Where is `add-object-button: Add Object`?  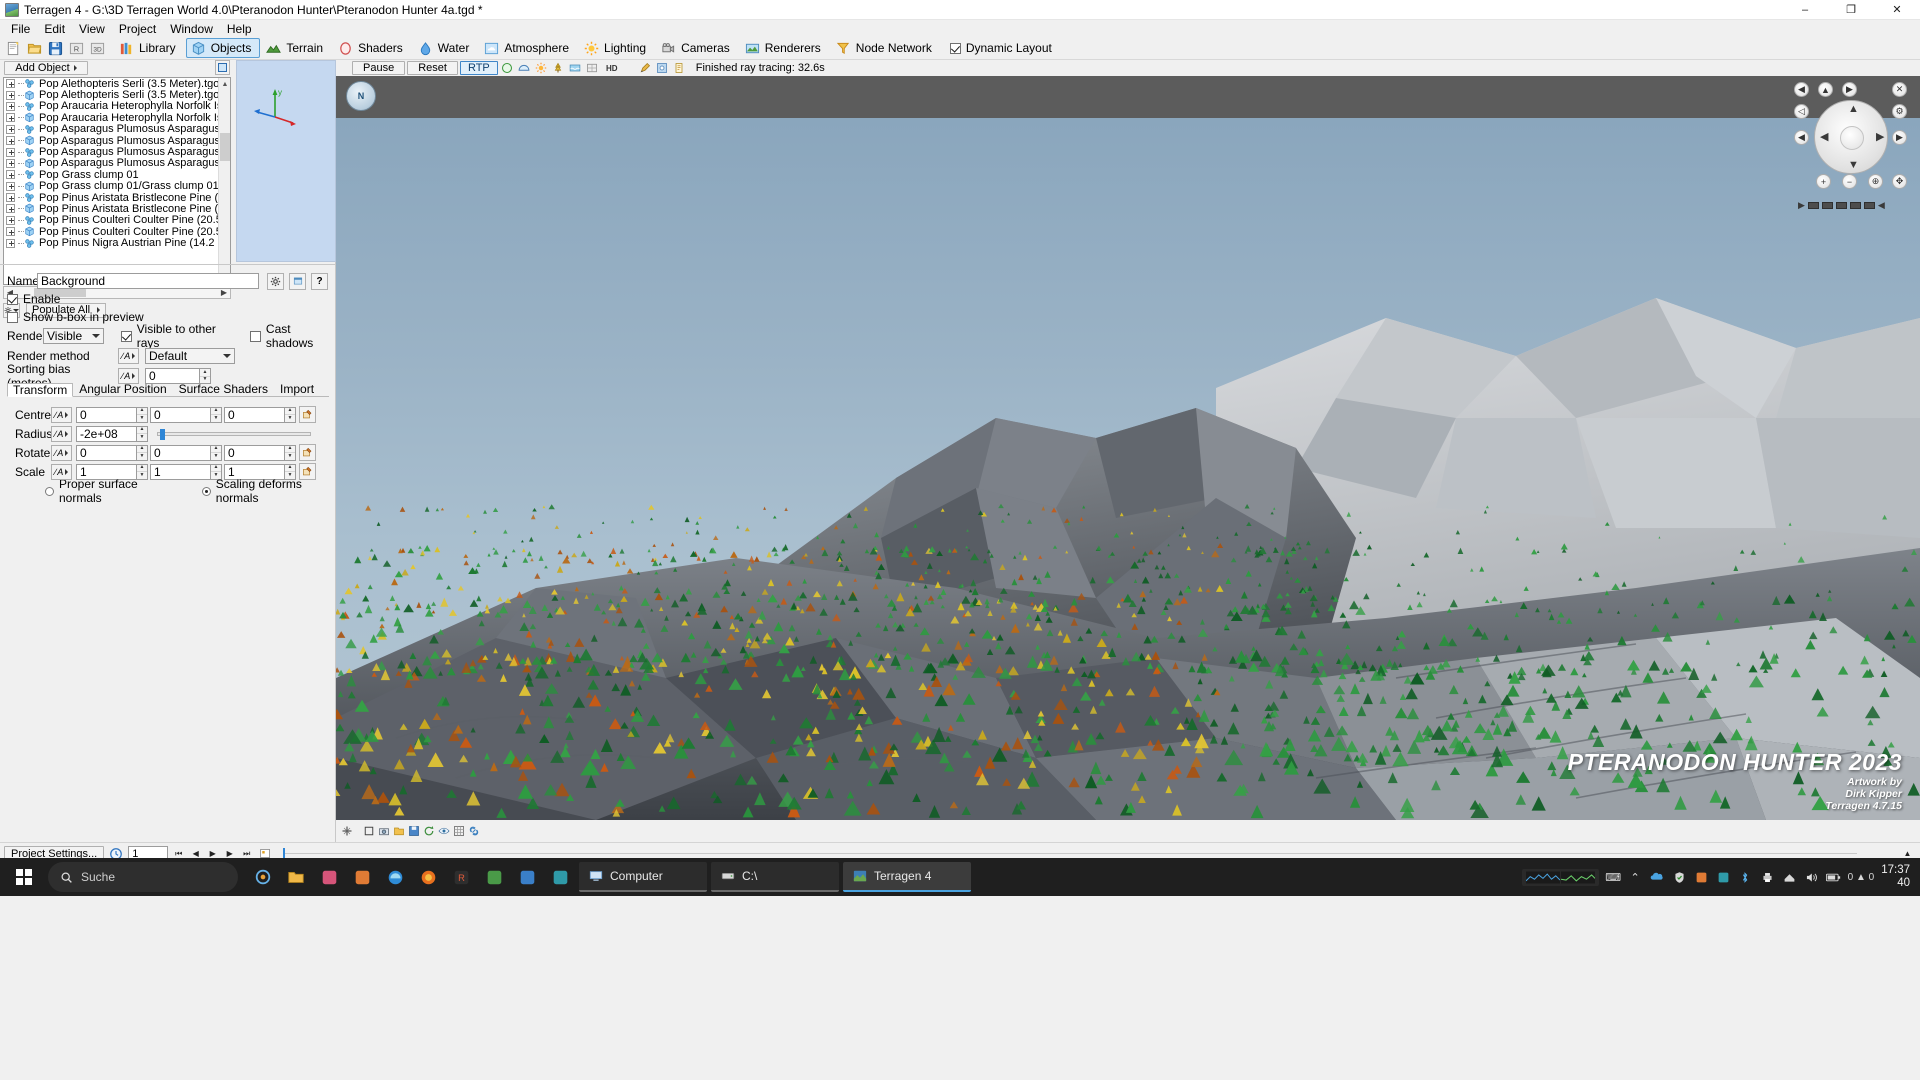 add-object-button: Add Object is located at coordinates (46, 68).